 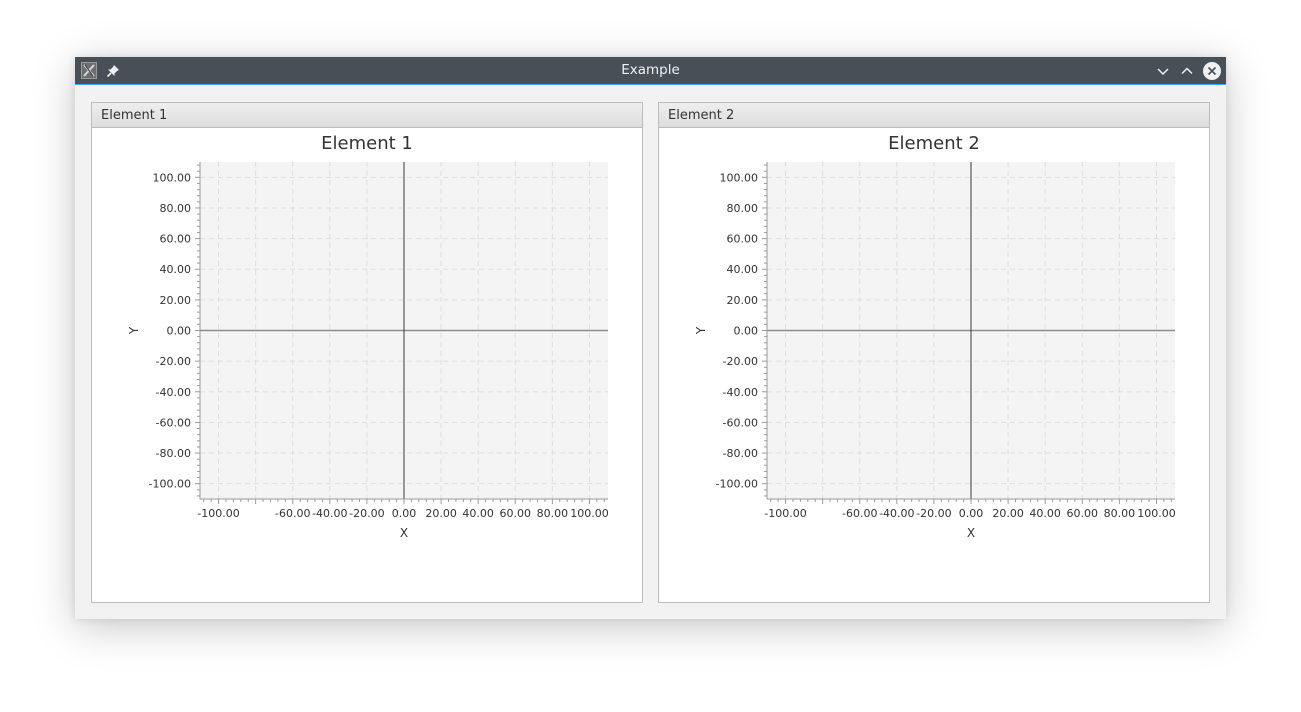 I want to click on chart-title: Element 2, so click(x=934, y=143).